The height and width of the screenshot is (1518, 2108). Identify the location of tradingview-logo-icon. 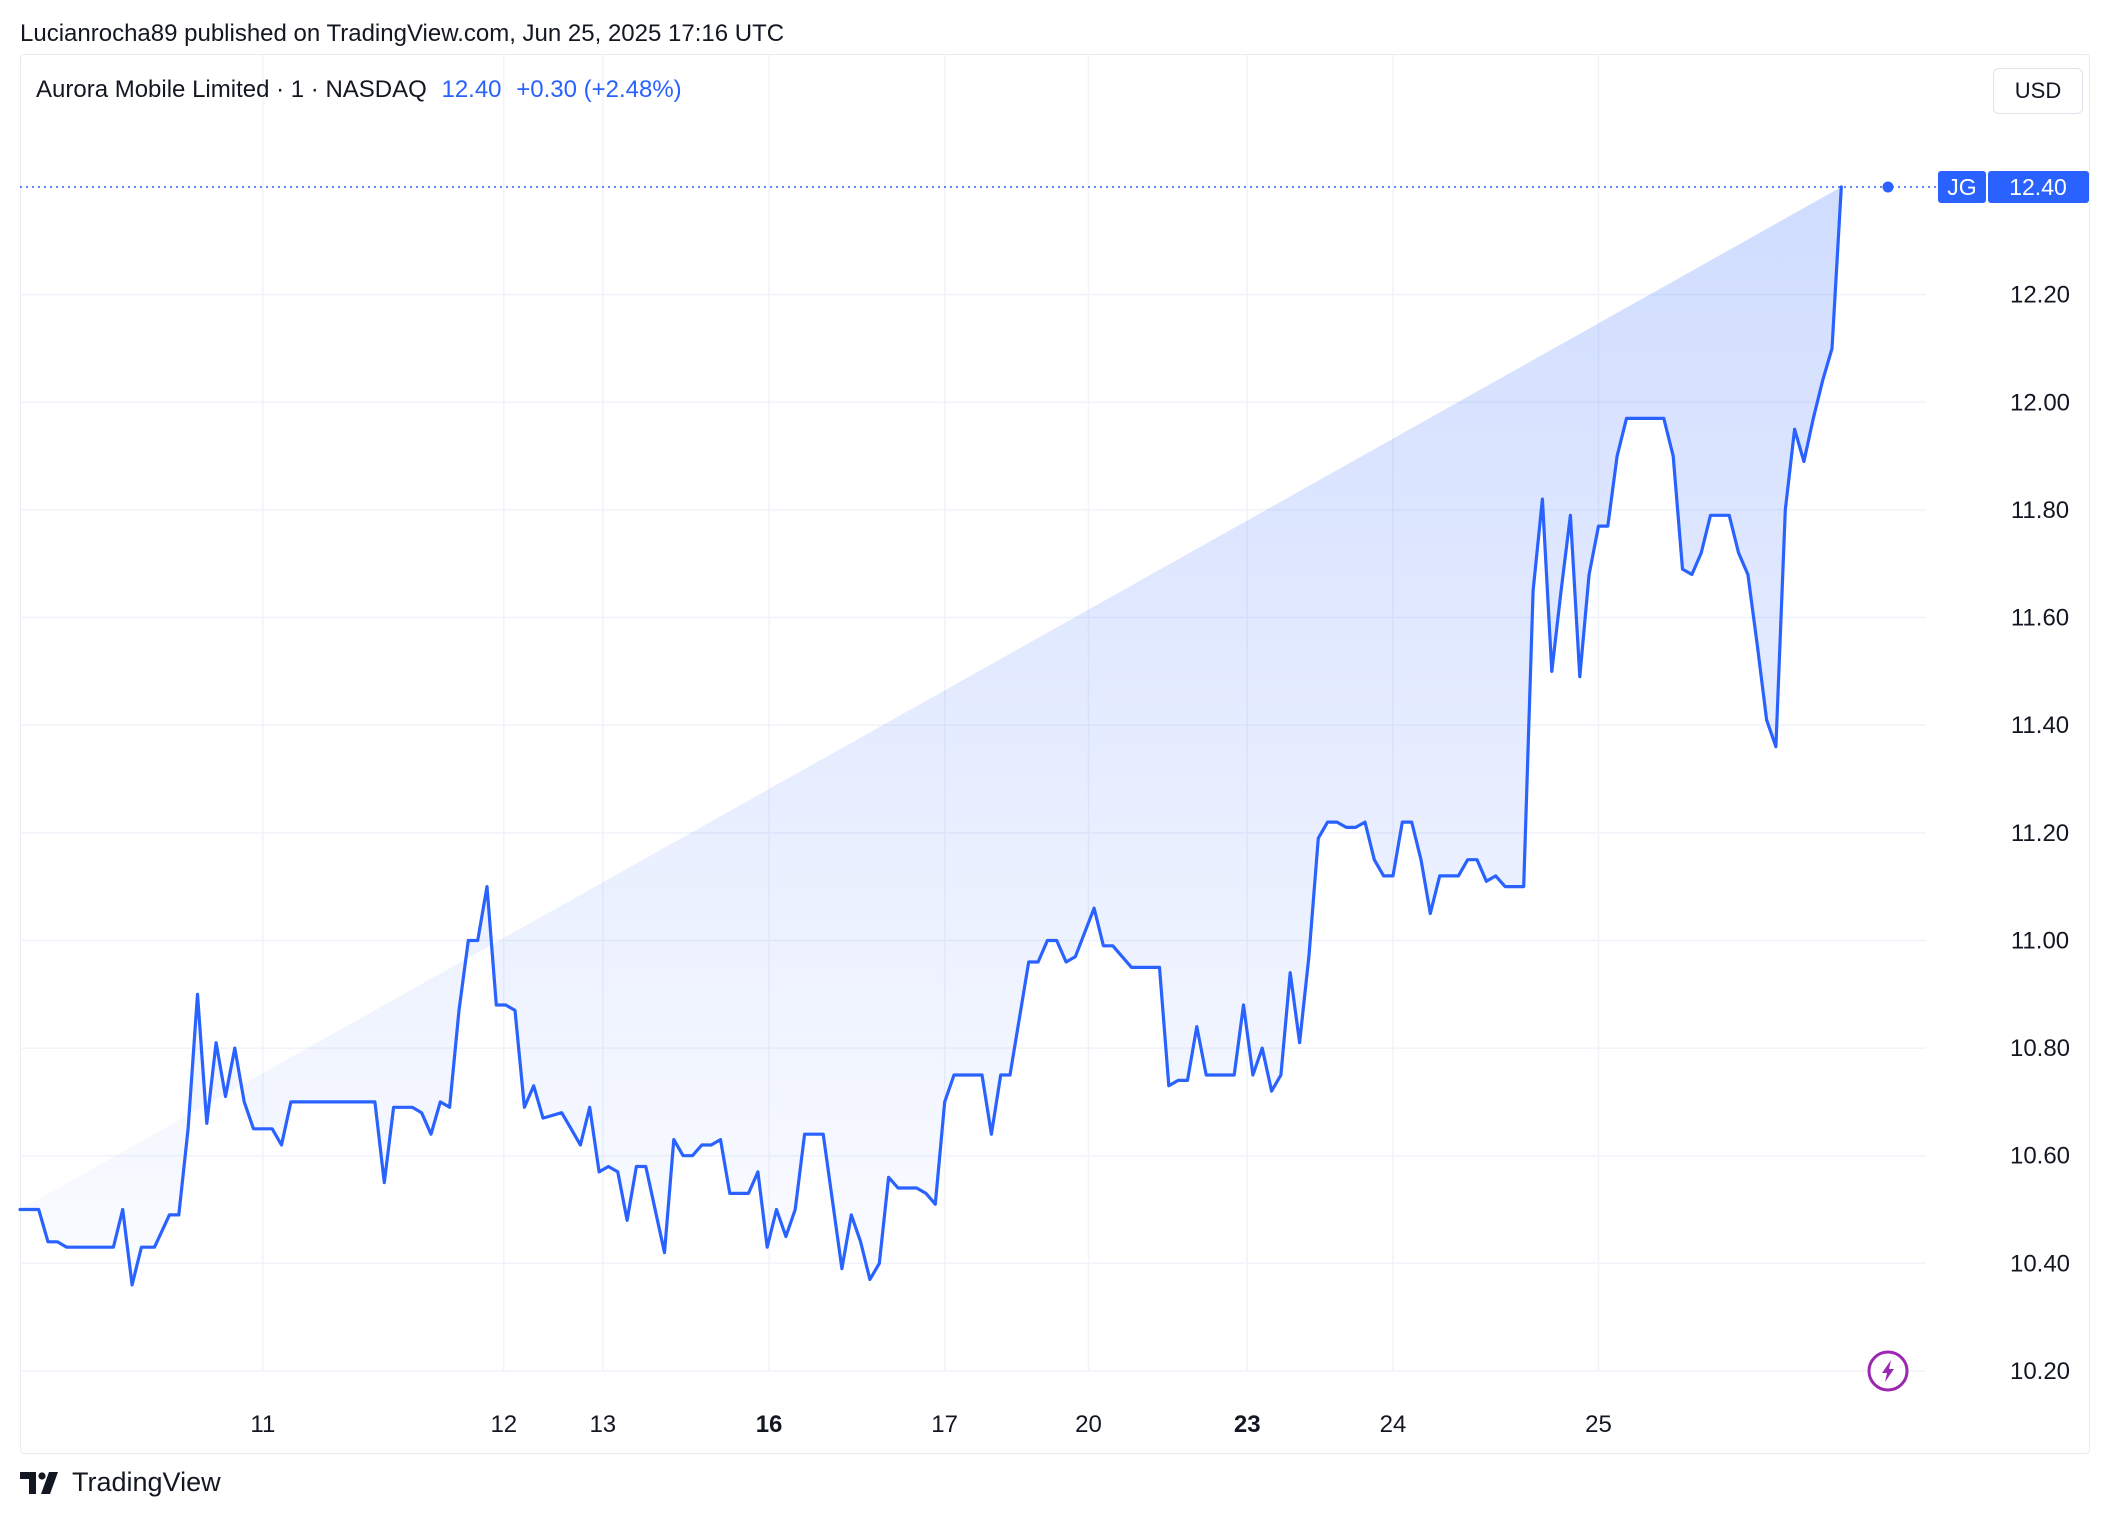
(39, 1482).